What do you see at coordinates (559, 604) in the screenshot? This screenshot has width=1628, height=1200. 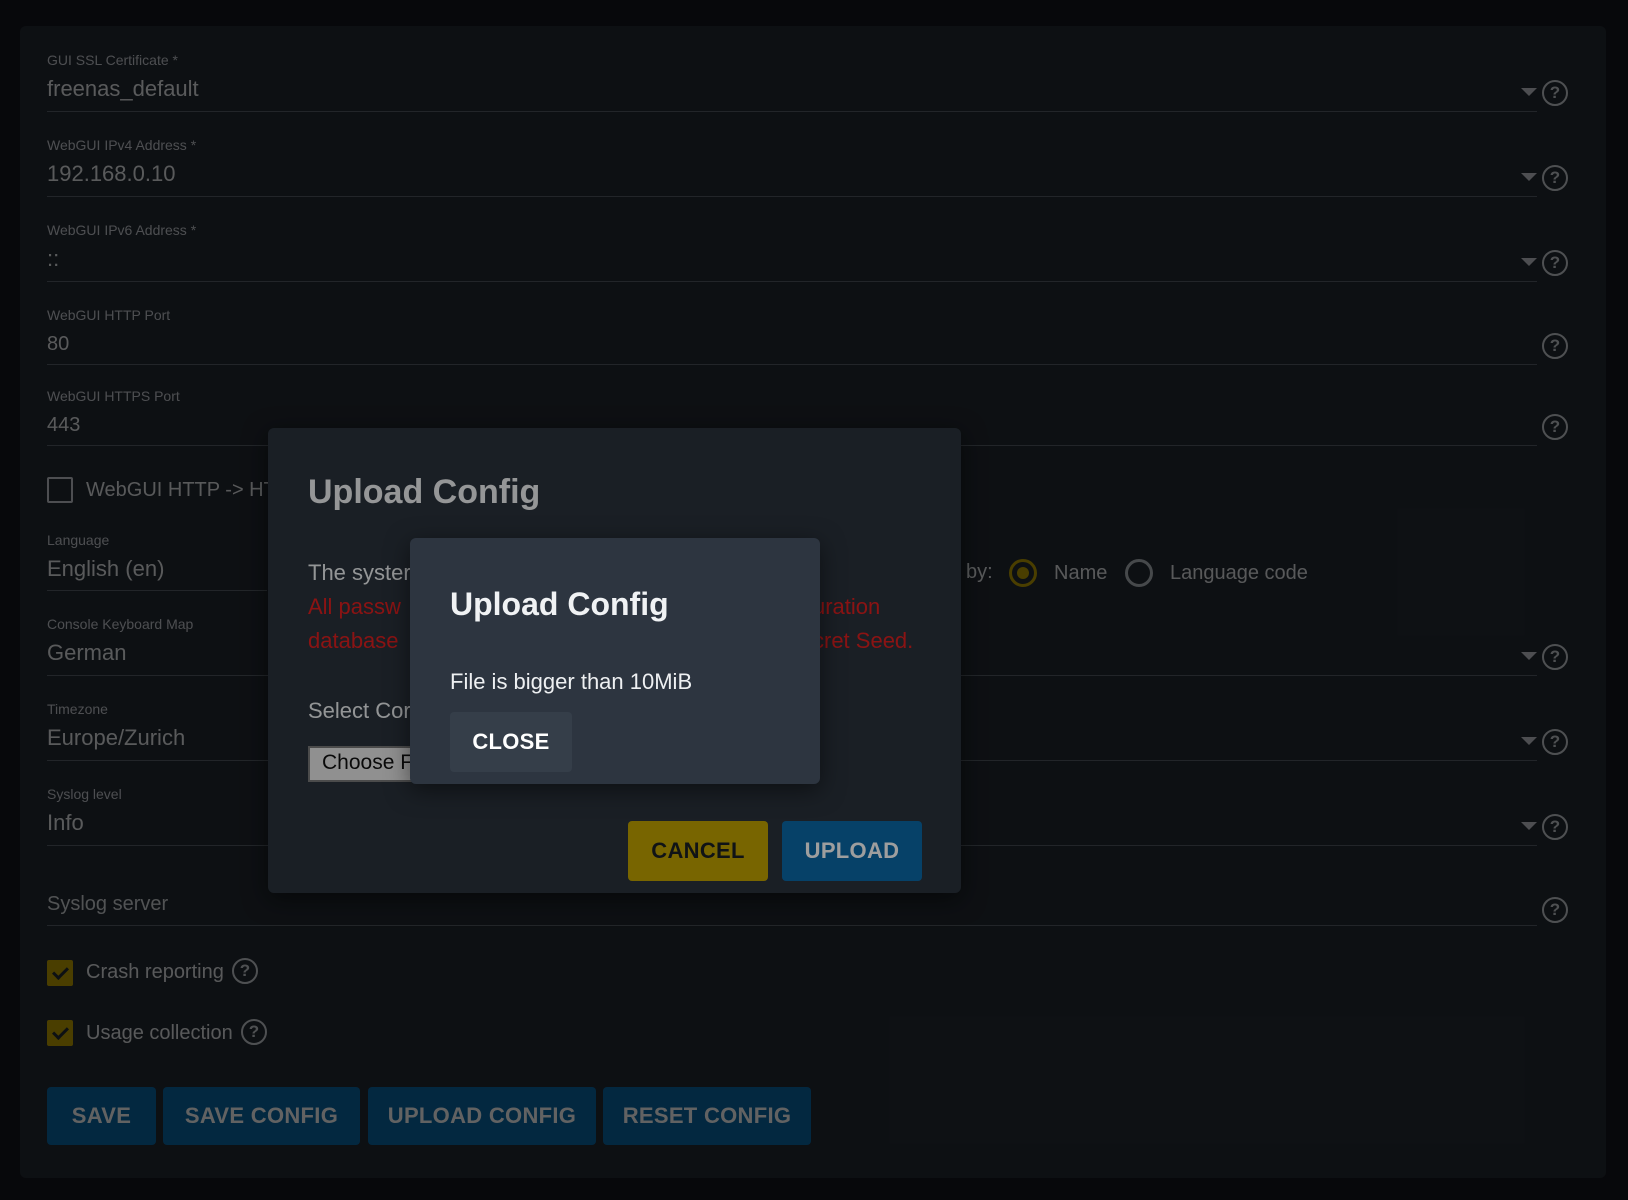 I see `dialog-title: Upload Config` at bounding box center [559, 604].